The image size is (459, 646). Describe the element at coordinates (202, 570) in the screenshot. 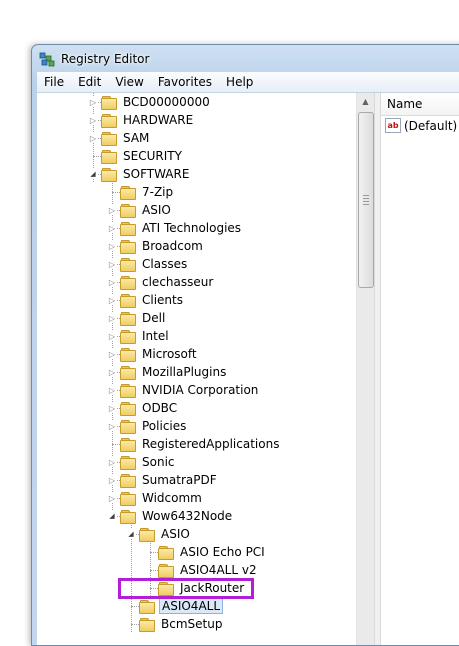

I see `tree-node-asio4all-v2: ASIO4ALL v2` at that location.